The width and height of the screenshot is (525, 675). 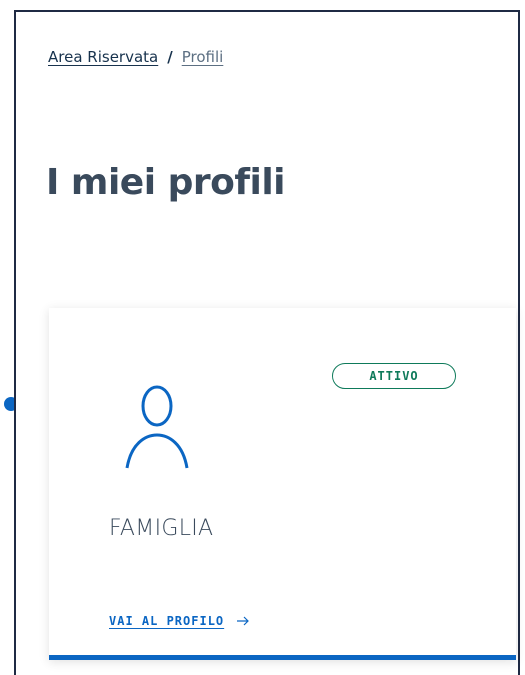 What do you see at coordinates (167, 621) in the screenshot?
I see `go-to-profile-label: VAI AL PROFILO` at bounding box center [167, 621].